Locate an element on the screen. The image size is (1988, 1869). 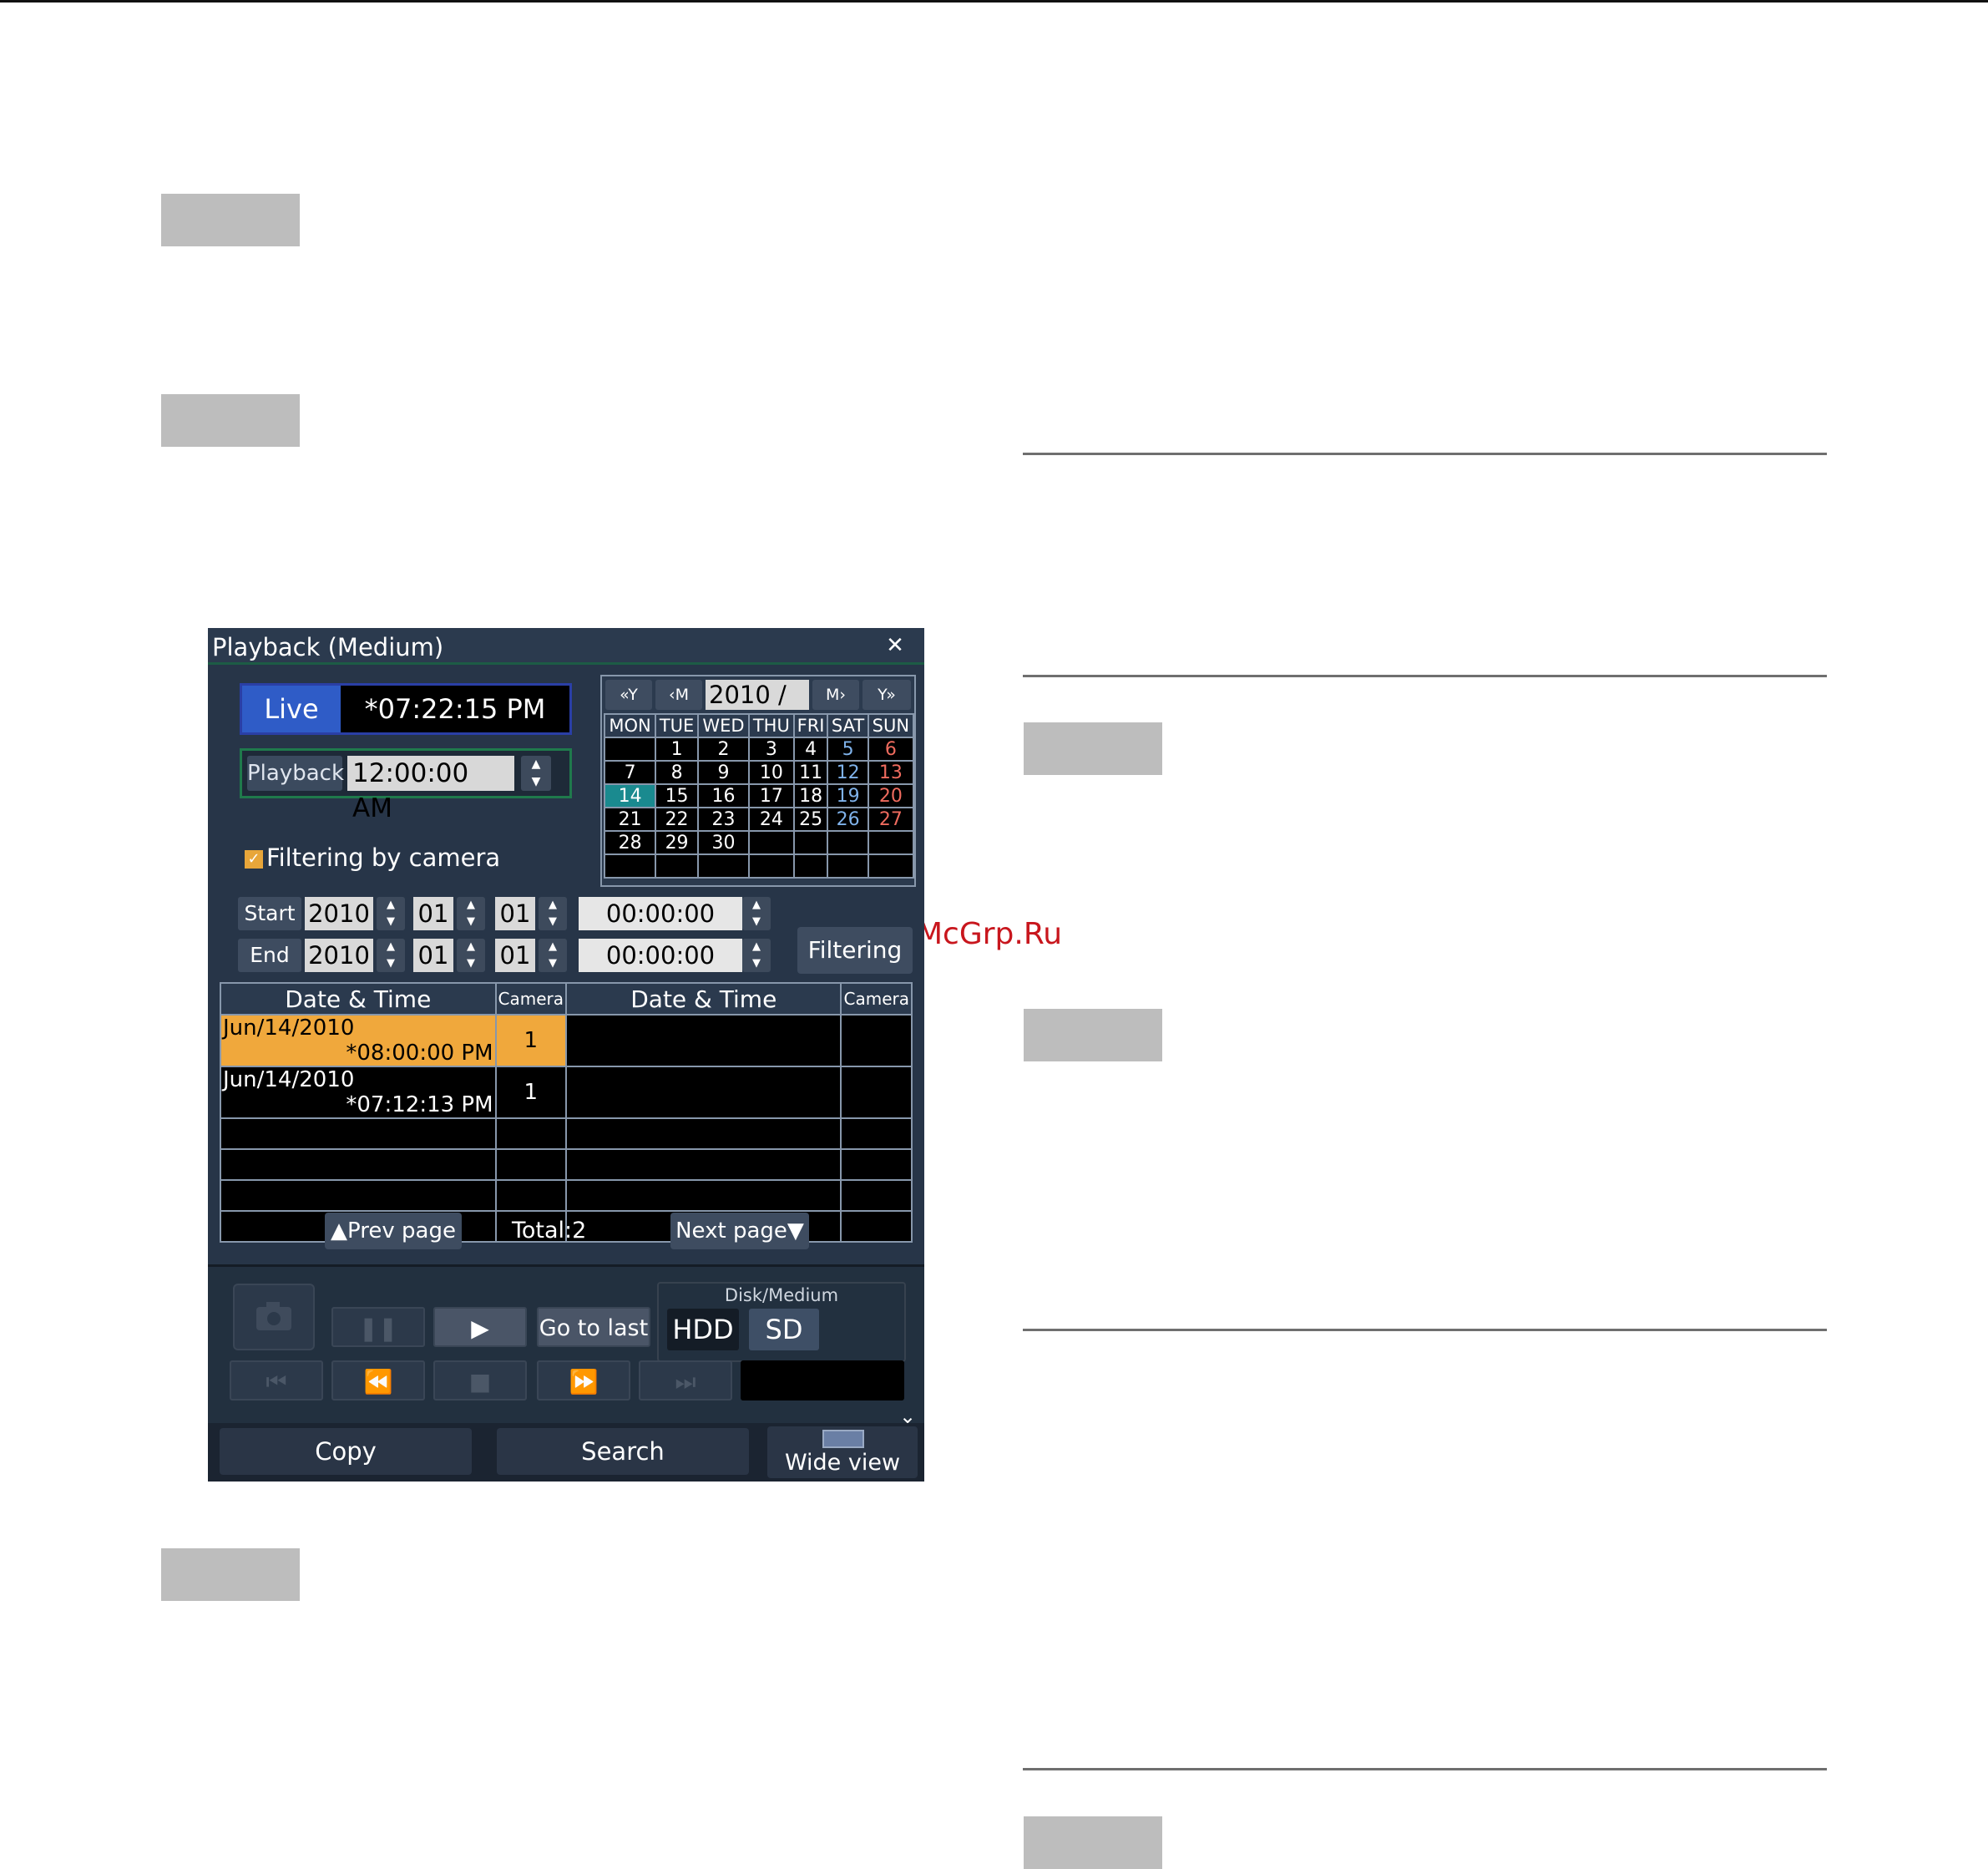
end-month-stepper: ▲ ▼ is located at coordinates (471, 955).